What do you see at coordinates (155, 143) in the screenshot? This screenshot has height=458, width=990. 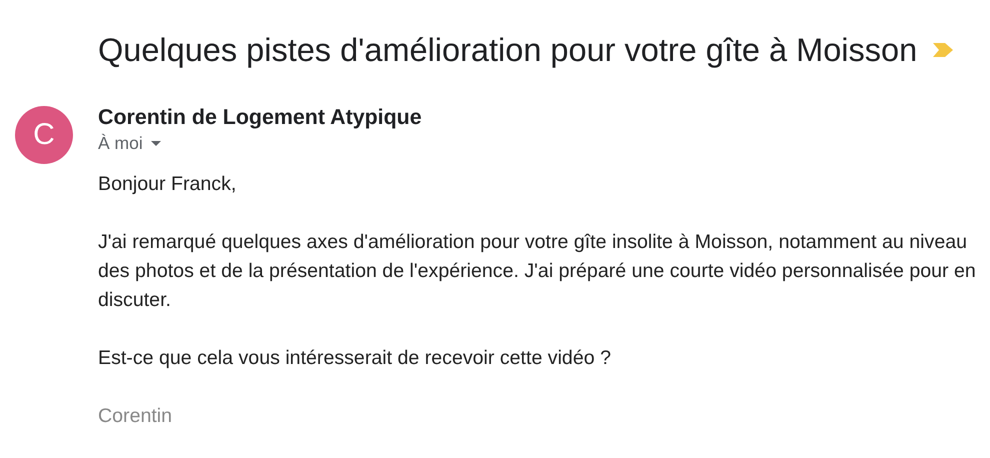 I see `caret-icon` at bounding box center [155, 143].